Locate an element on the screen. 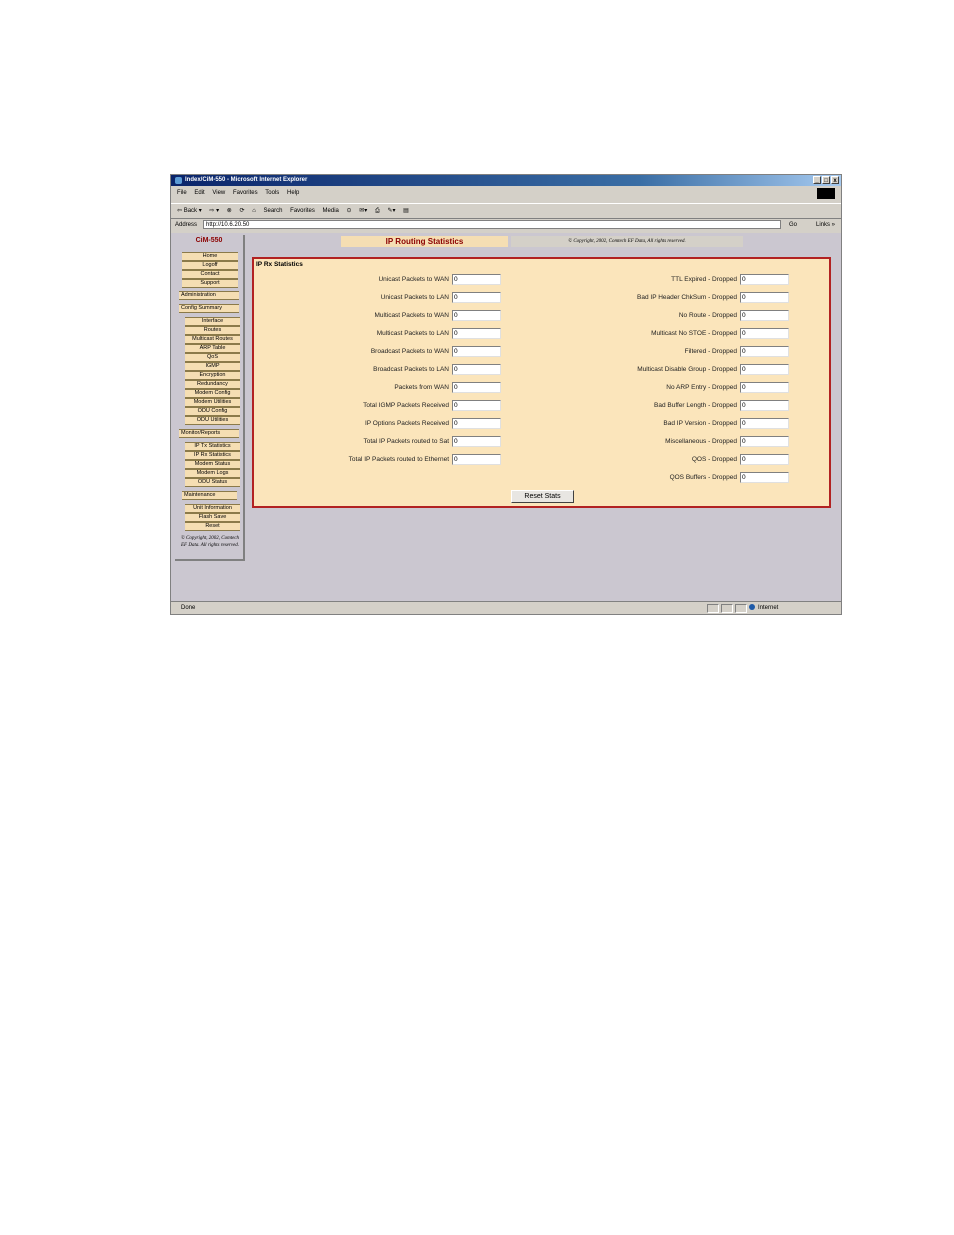 The height and width of the screenshot is (1235, 954). nav-ip-tx-statistics: IP Tx Statistics is located at coordinates (212, 446).